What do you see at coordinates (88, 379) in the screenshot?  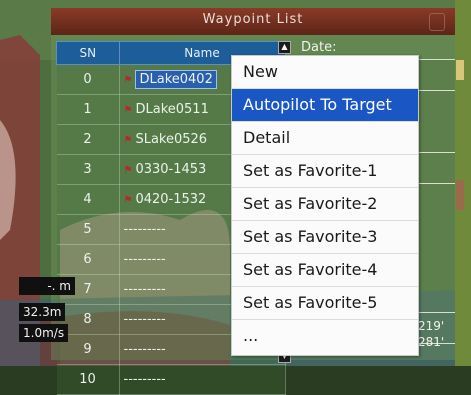 I see `waypoint-sn: 10` at bounding box center [88, 379].